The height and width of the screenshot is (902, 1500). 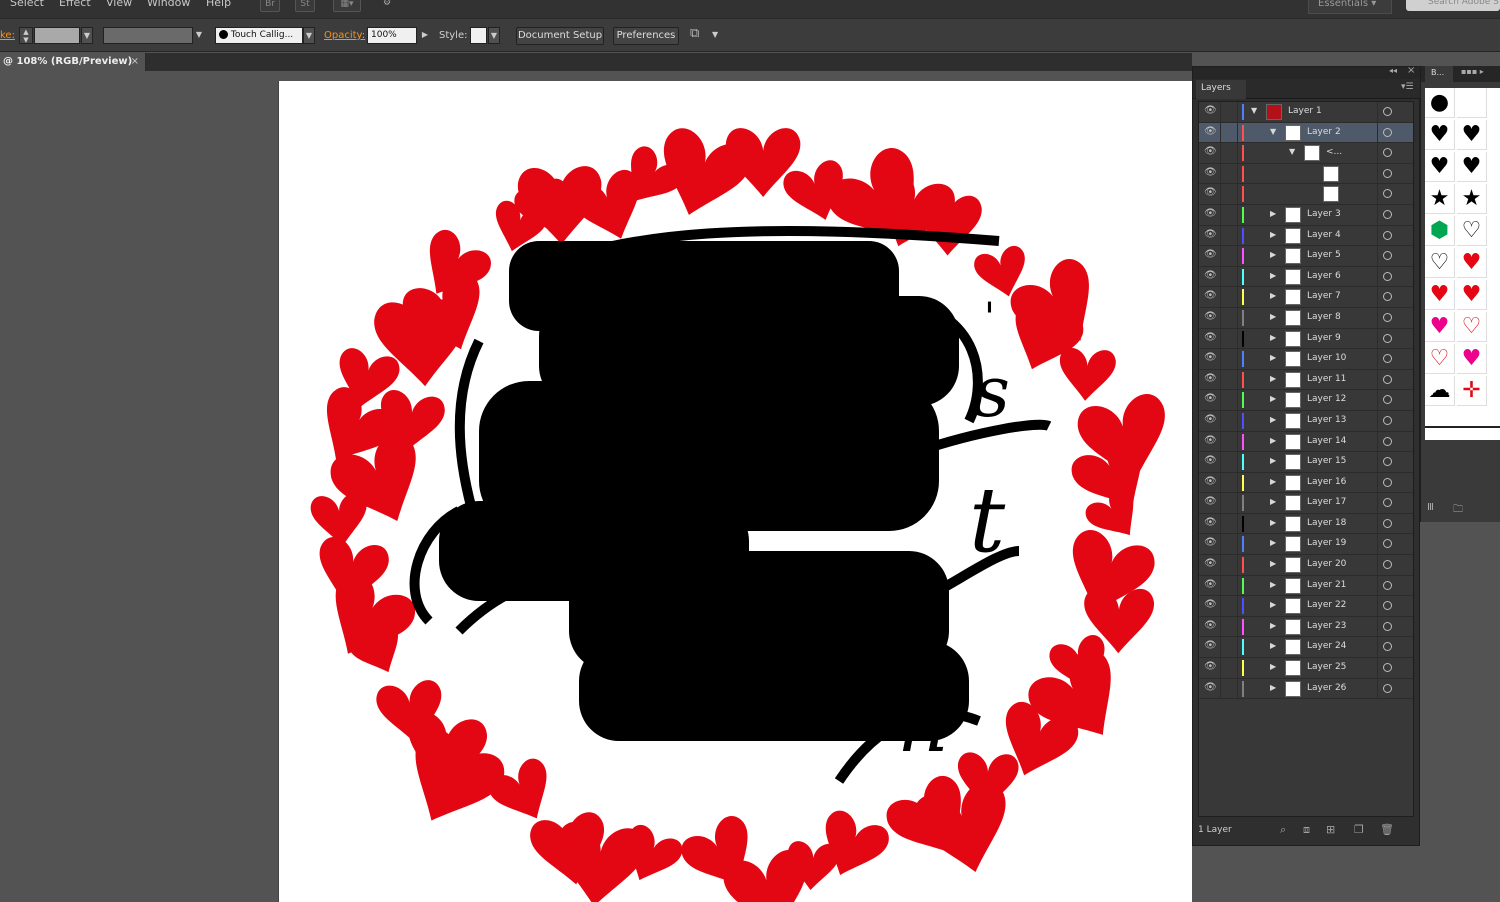 What do you see at coordinates (218, 4) in the screenshot?
I see `menu-help: Help` at bounding box center [218, 4].